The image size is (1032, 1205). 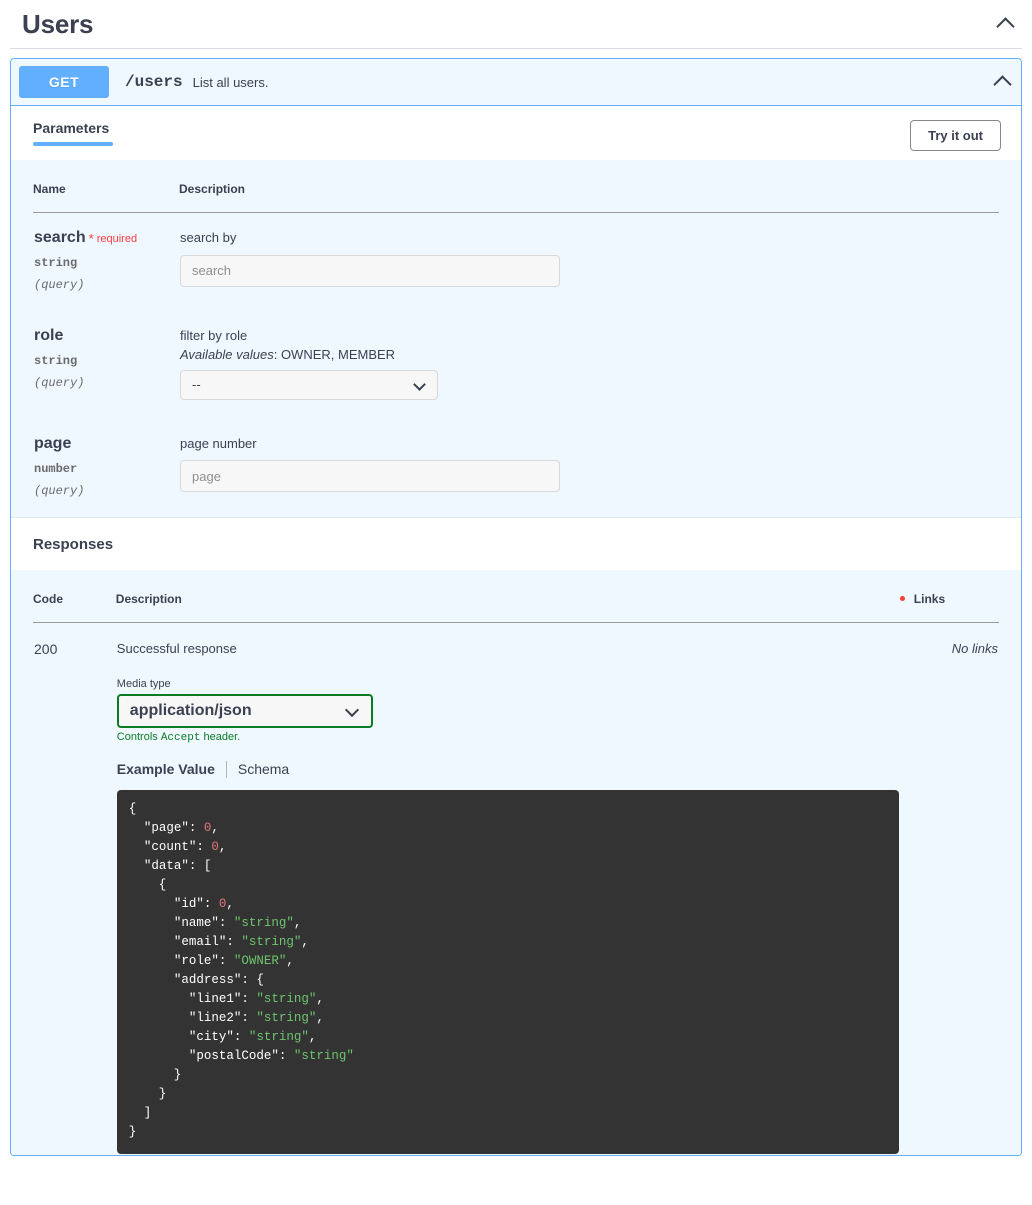 I want to click on available-values-label: Available values, so click(x=227, y=354).